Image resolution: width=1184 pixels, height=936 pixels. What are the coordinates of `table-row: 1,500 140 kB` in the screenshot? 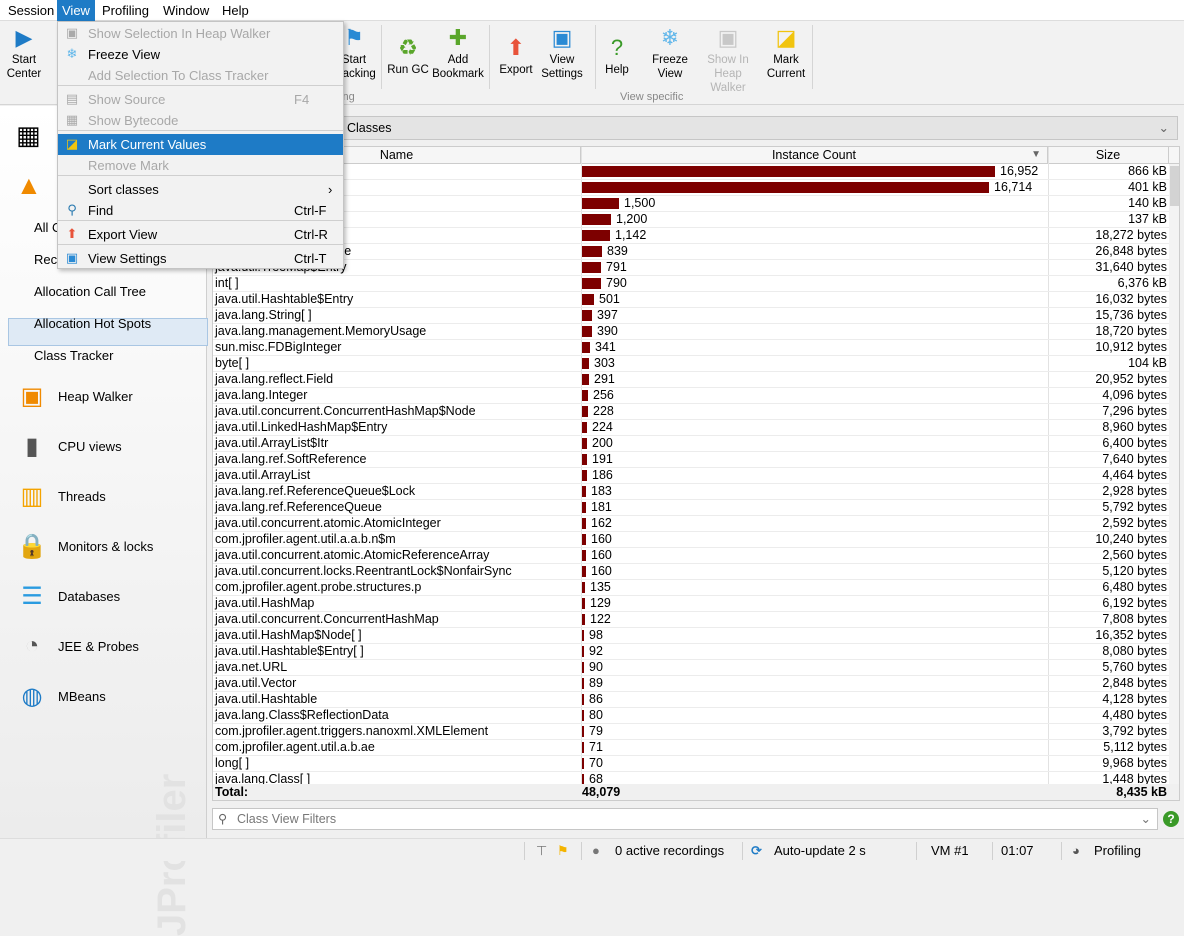 It's located at (691, 204).